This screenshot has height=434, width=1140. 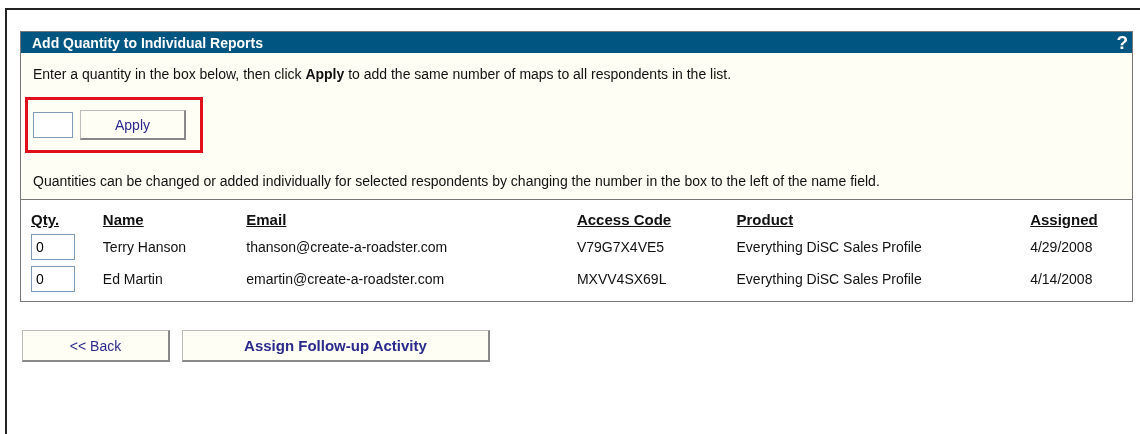 I want to click on table-cell: Ed Martin, so click(x=132, y=279).